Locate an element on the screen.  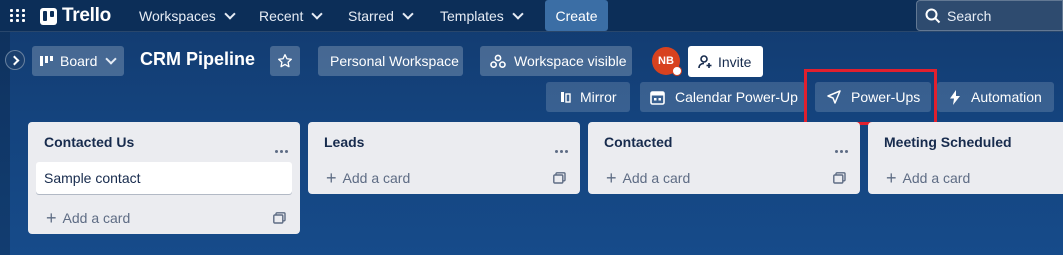
nav-workspaces: Workspaces is located at coordinates (187, 16).